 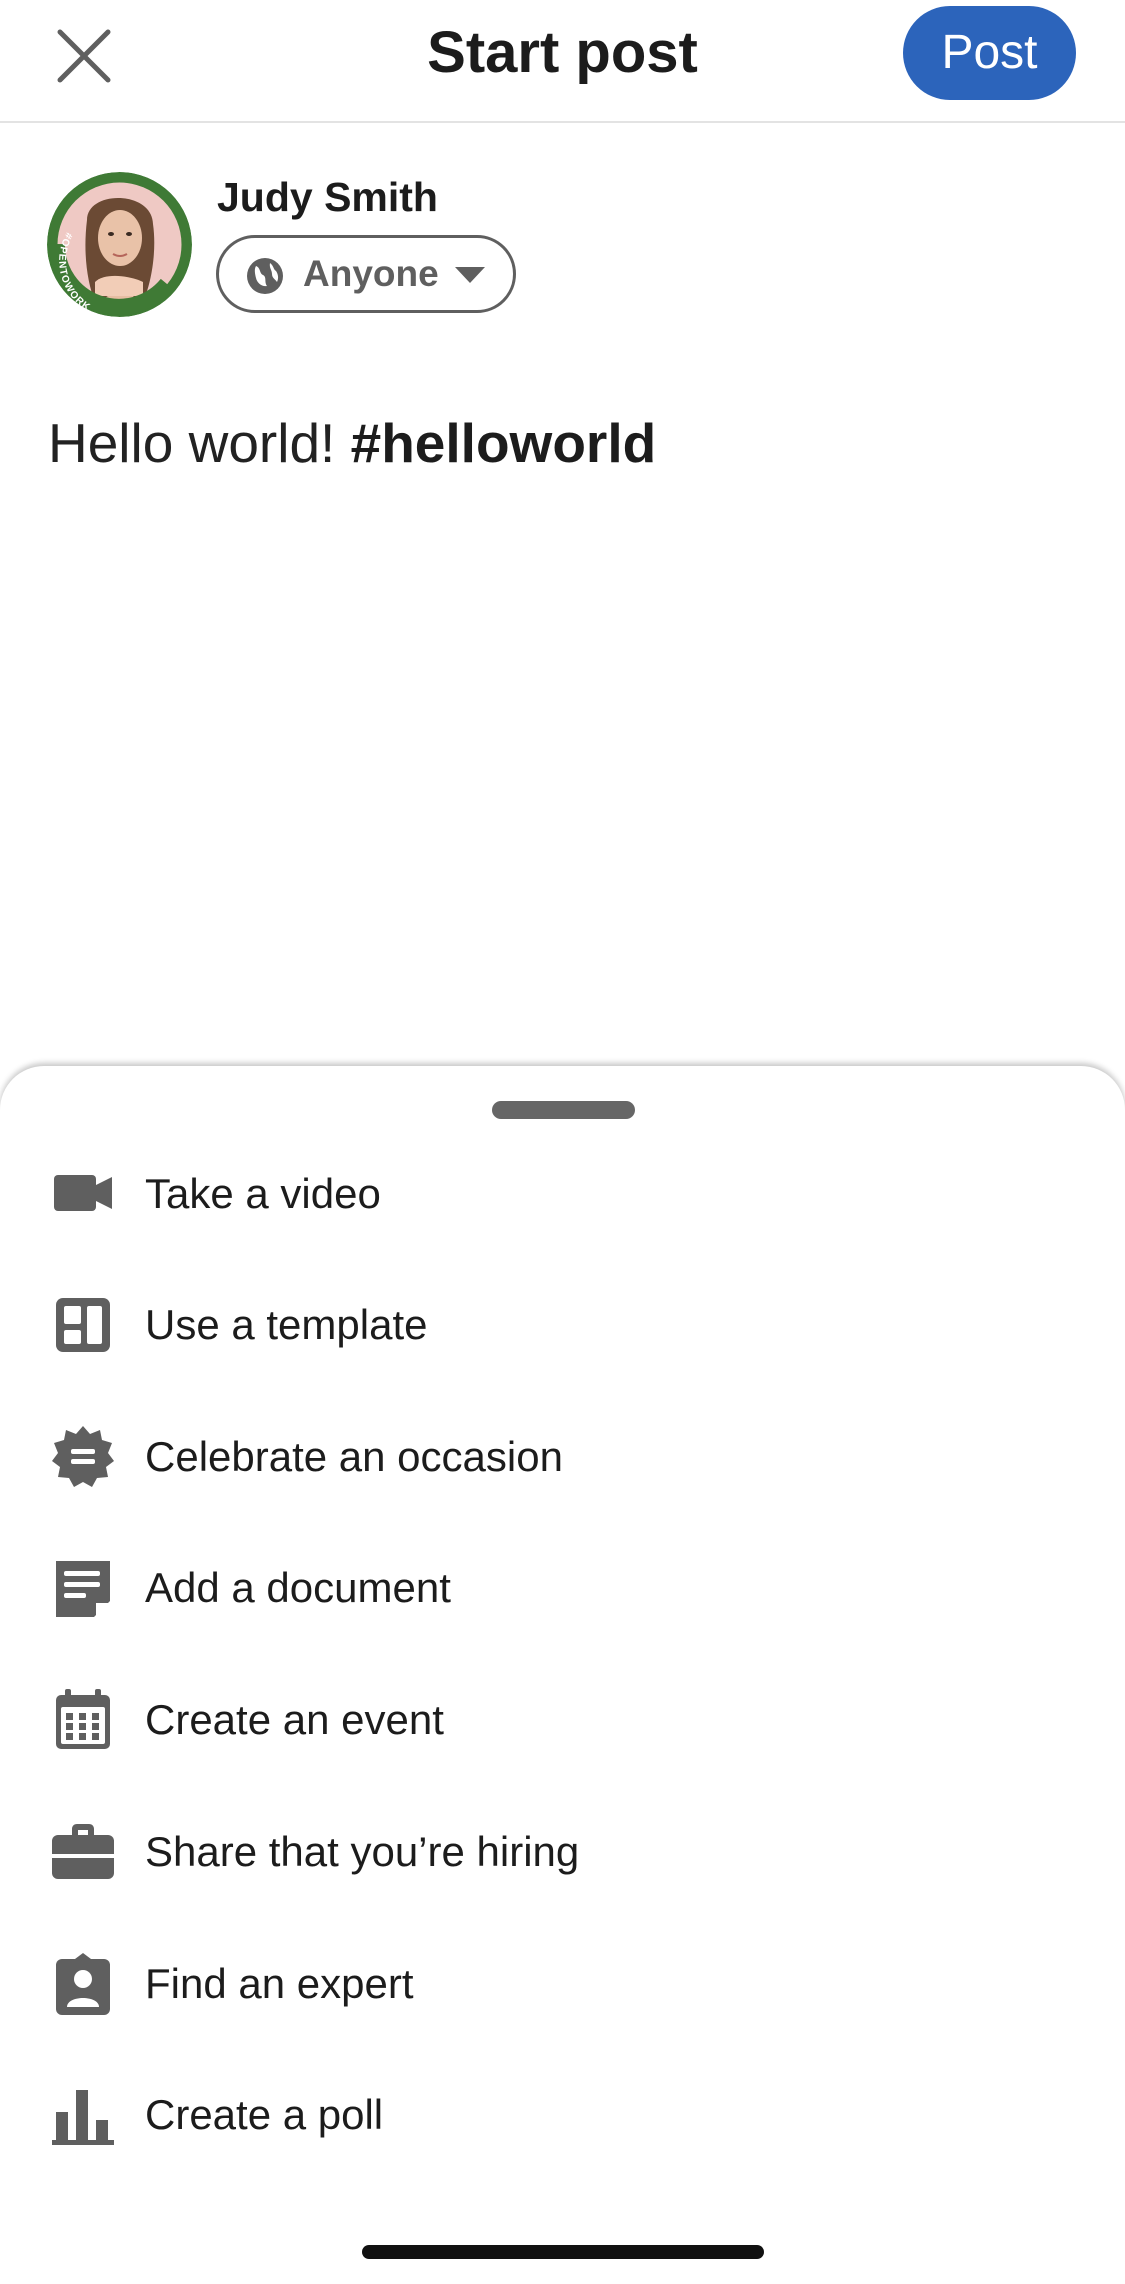 What do you see at coordinates (562, 61) in the screenshot?
I see `header-bar: Start post Post` at bounding box center [562, 61].